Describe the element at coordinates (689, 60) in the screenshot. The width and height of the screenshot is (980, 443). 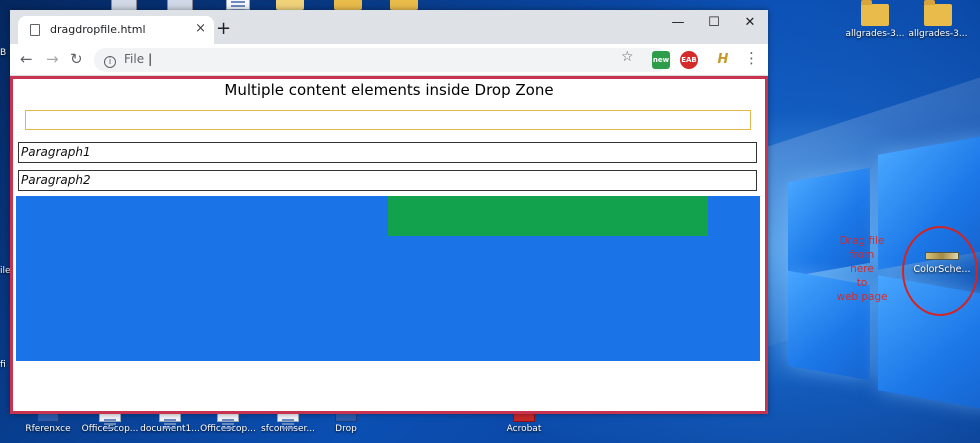
I see `extension-eab-icon: EAB` at that location.